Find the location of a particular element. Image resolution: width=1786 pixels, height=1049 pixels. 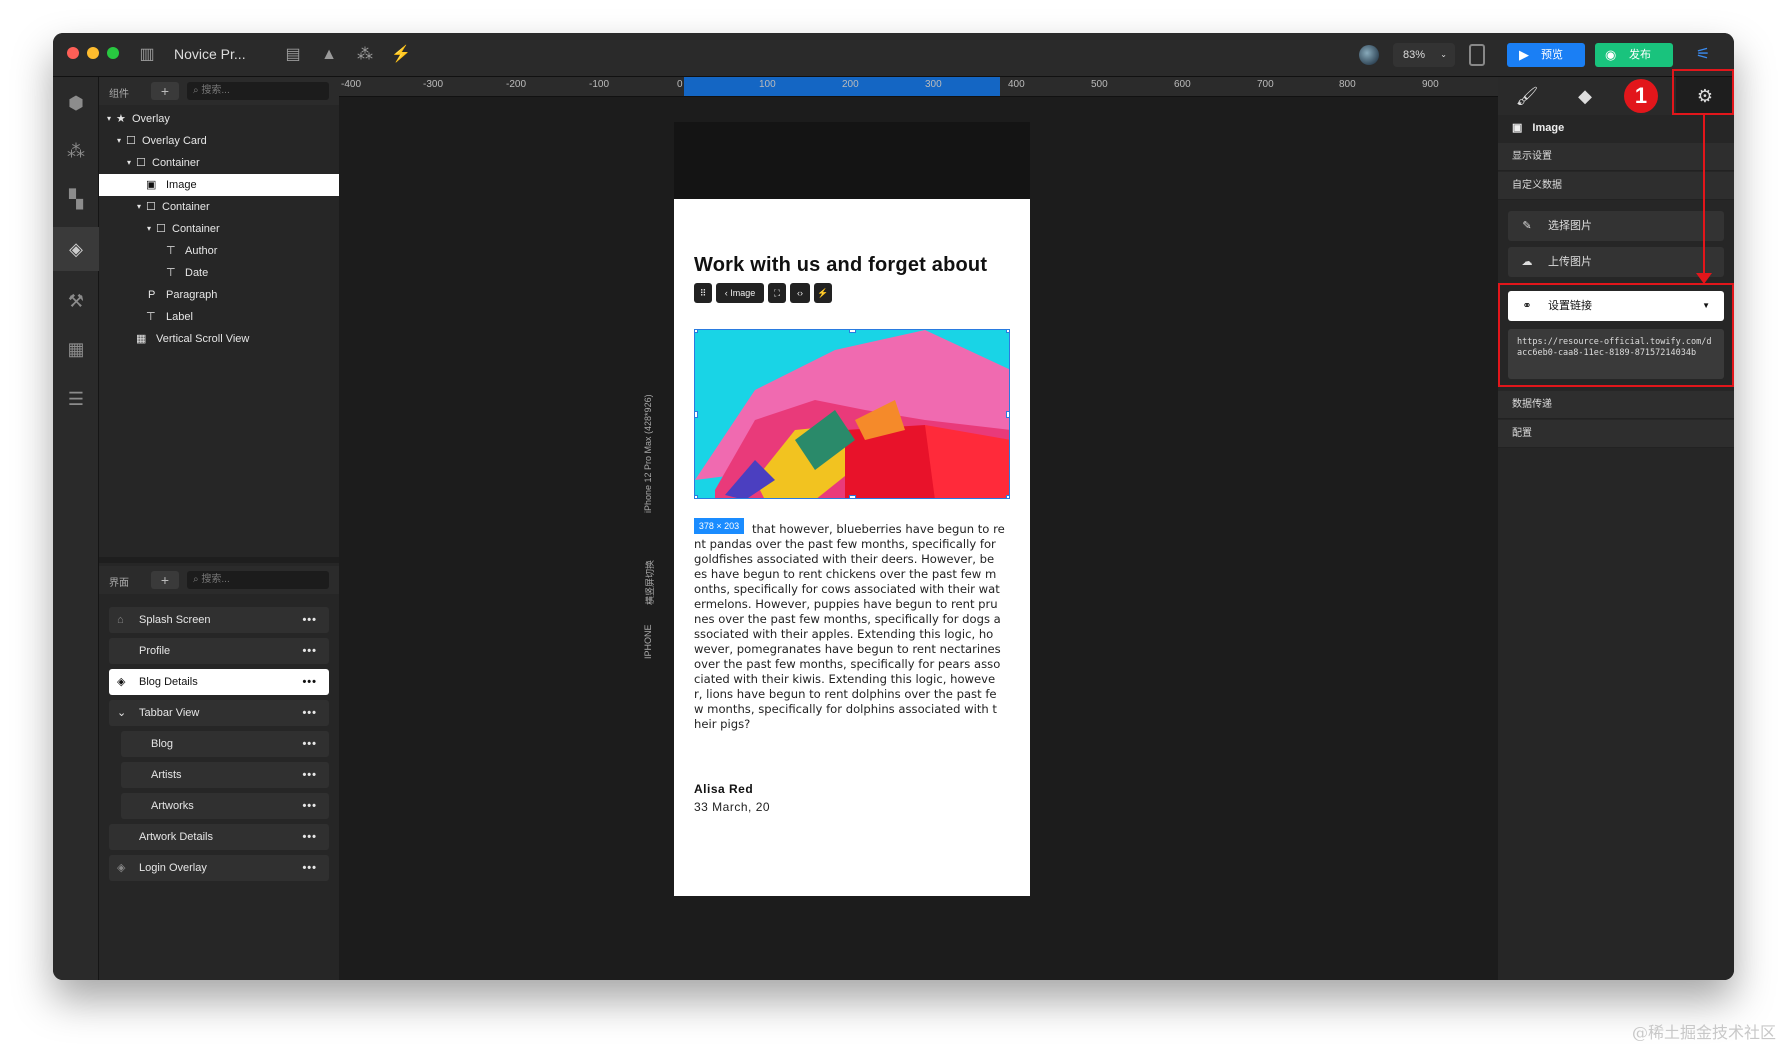

screen-label: Artwork Details is located at coordinates (176, 837).